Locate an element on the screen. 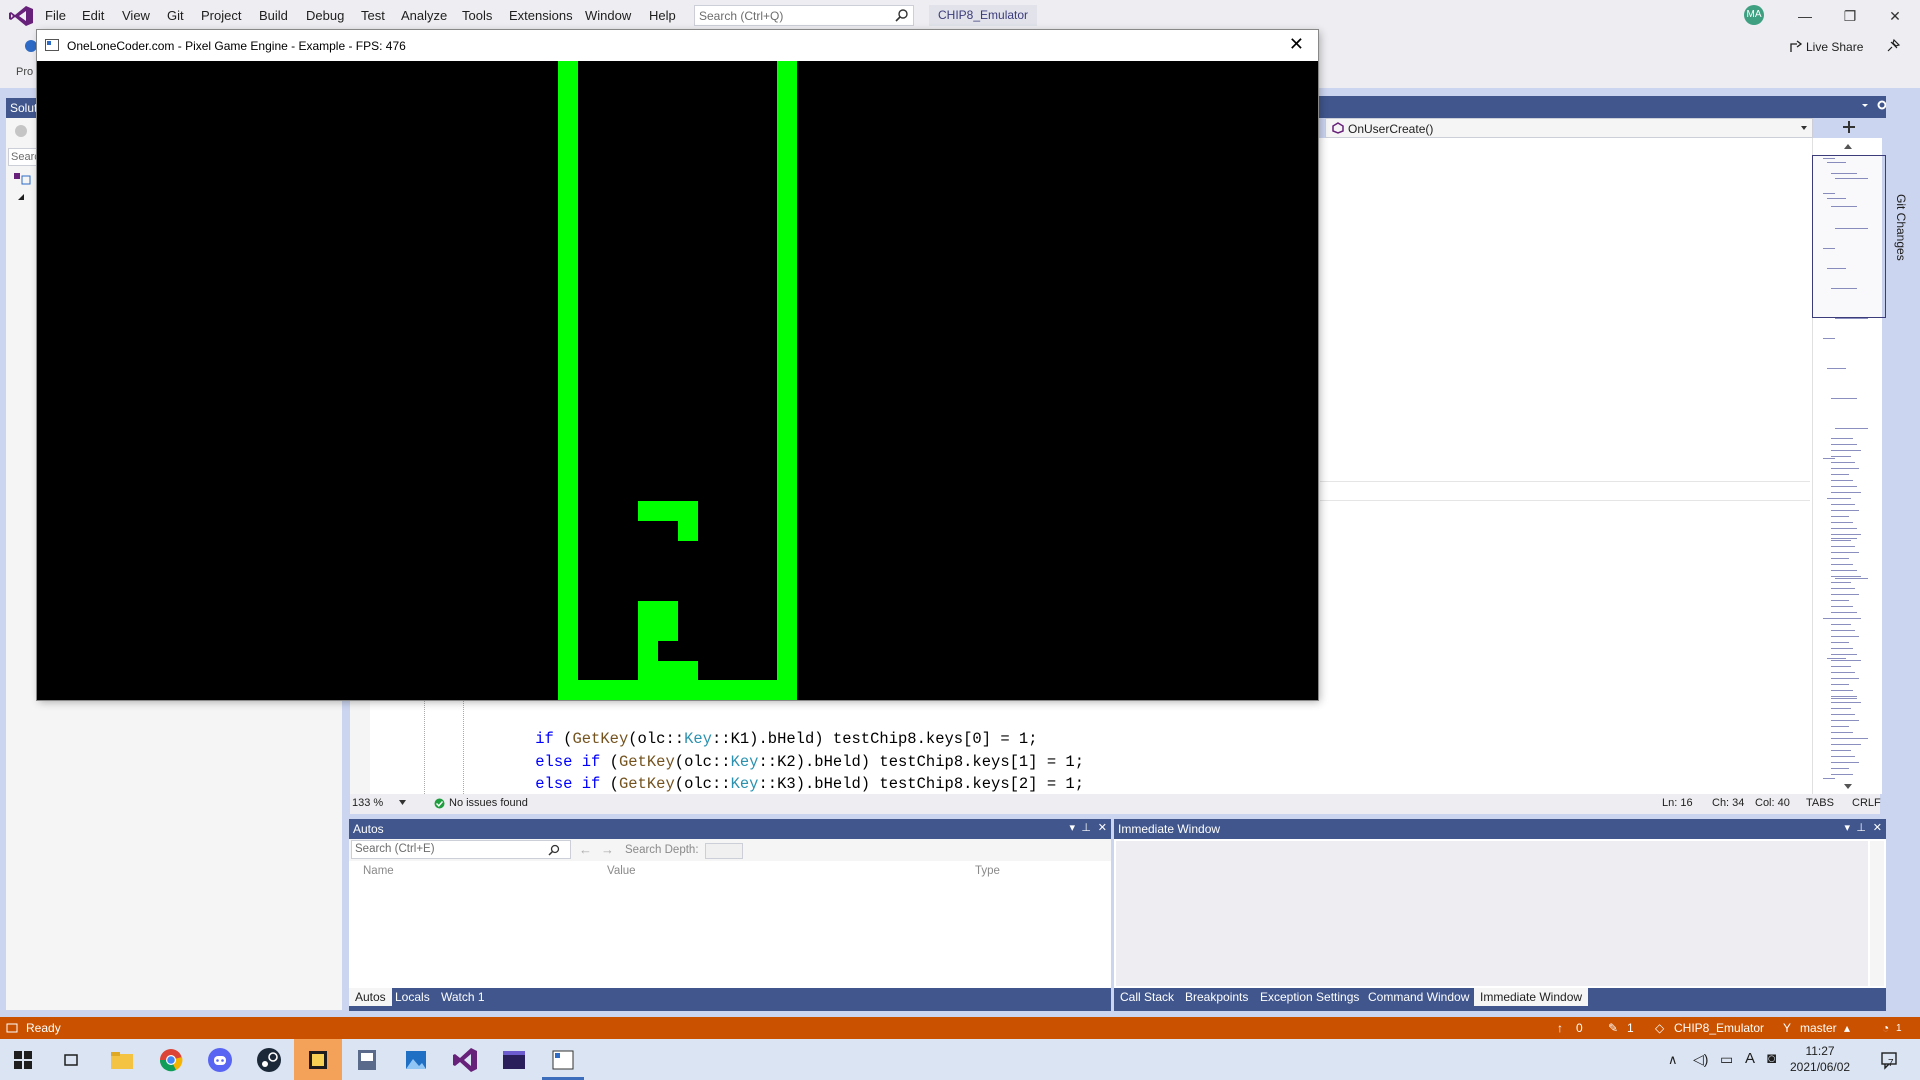  tab-locals: Locals is located at coordinates (412, 997).